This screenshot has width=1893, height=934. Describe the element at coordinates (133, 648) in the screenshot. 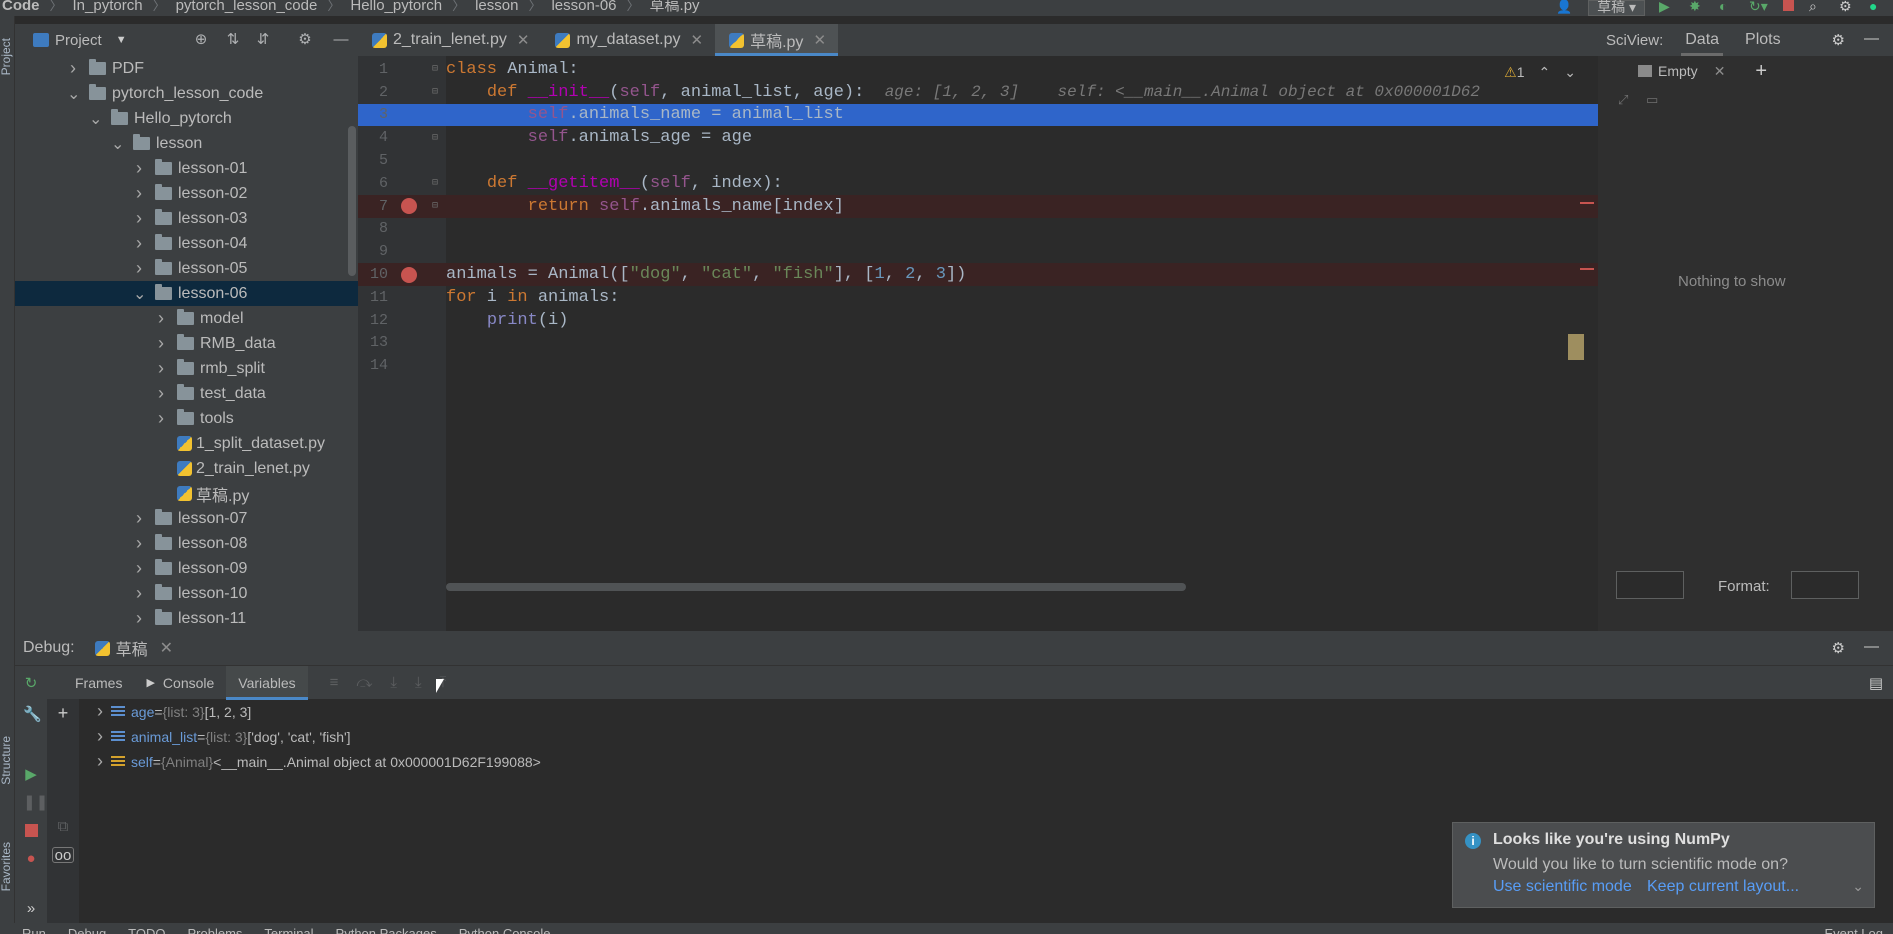

I see `debug-session-tab: 草稿 ✕` at that location.